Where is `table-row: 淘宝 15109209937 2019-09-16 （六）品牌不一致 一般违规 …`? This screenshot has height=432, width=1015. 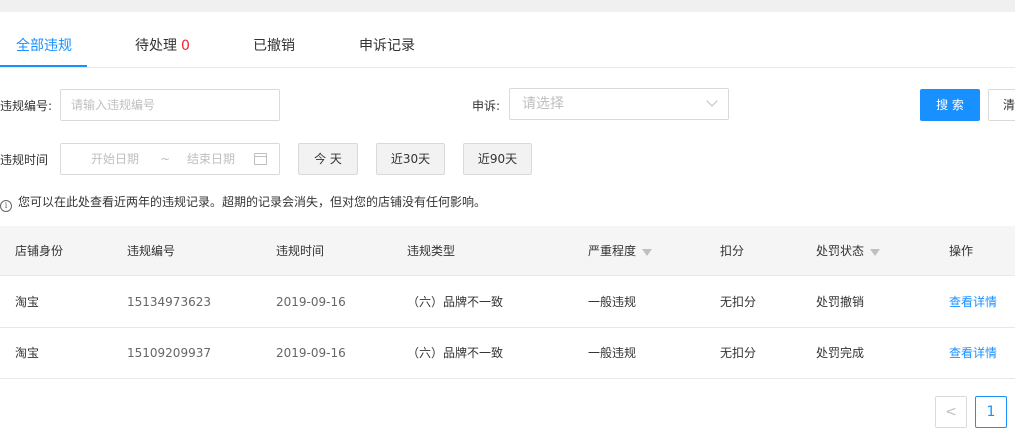
table-row: 淘宝 15109209937 2019-09-16 （六）品牌不一致 一般违规 … is located at coordinates (507, 353).